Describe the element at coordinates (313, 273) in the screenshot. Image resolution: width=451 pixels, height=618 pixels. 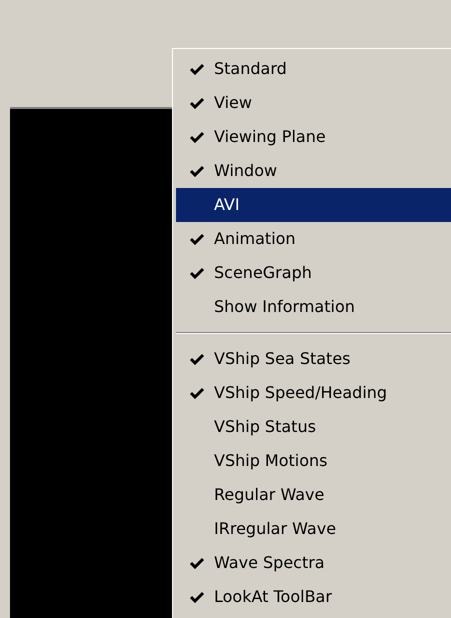
I see `menu-item: SceneGraph` at that location.